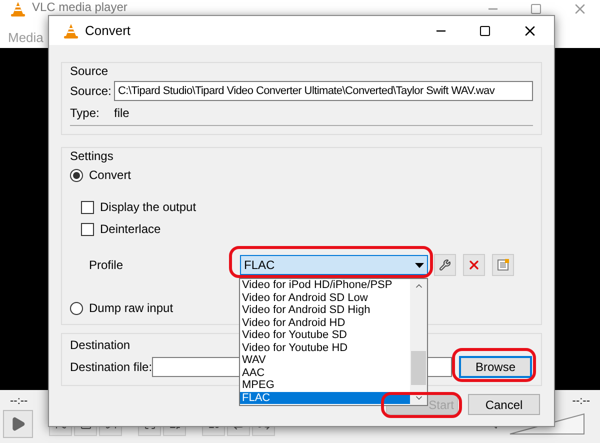 The height and width of the screenshot is (443, 600). I want to click on vlc-logo-icon, so click(71, 30).